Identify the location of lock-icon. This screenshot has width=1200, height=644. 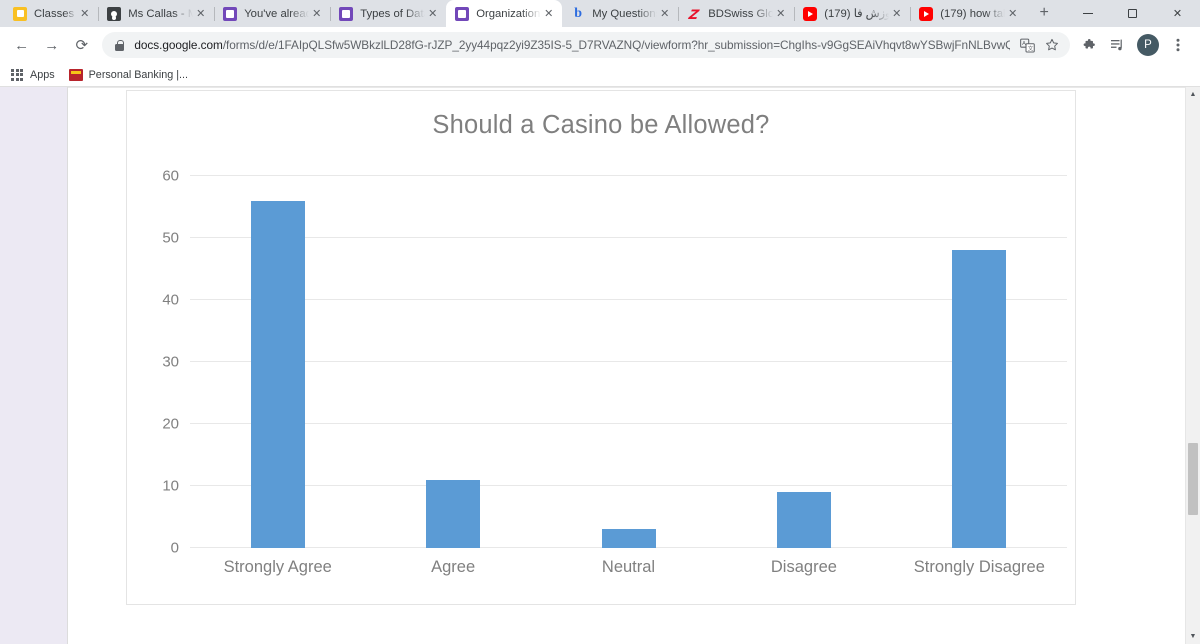
(119, 45).